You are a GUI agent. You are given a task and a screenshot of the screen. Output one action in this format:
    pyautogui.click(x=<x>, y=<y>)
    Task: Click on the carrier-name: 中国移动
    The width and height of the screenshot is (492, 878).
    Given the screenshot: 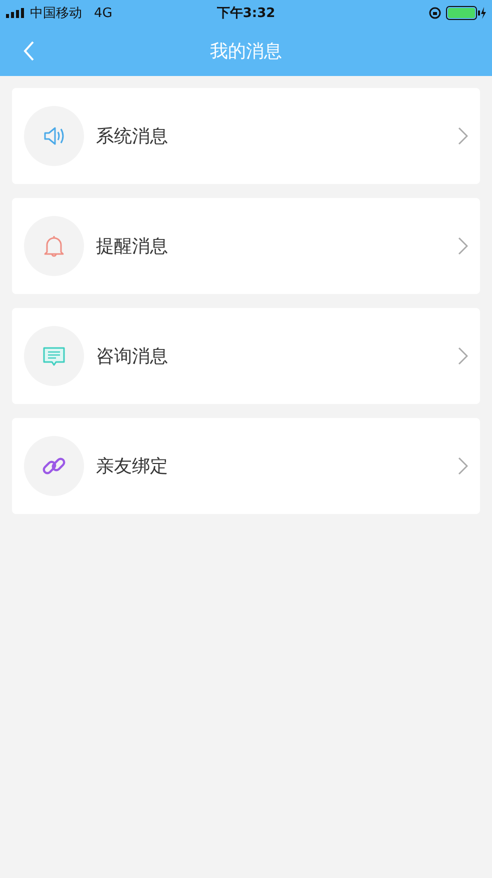 What is the action you would take?
    pyautogui.click(x=56, y=13)
    